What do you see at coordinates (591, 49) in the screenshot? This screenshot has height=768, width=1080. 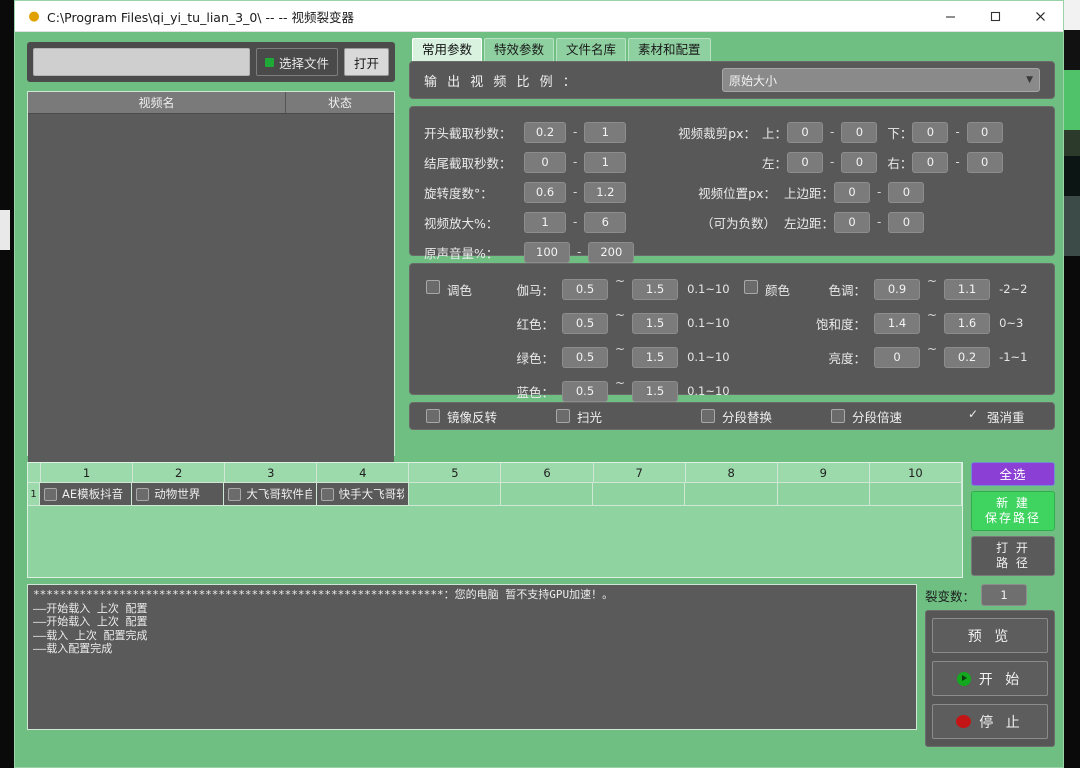 I see `tab-filename-library: 文件名库` at bounding box center [591, 49].